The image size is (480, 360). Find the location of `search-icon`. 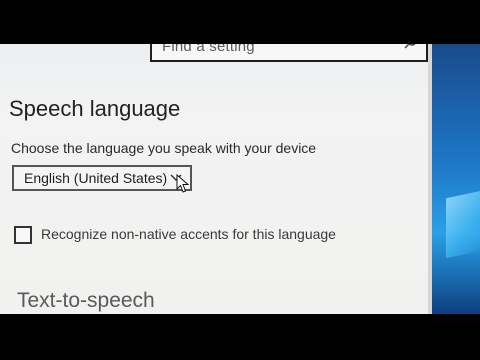

search-icon is located at coordinates (411, 47).